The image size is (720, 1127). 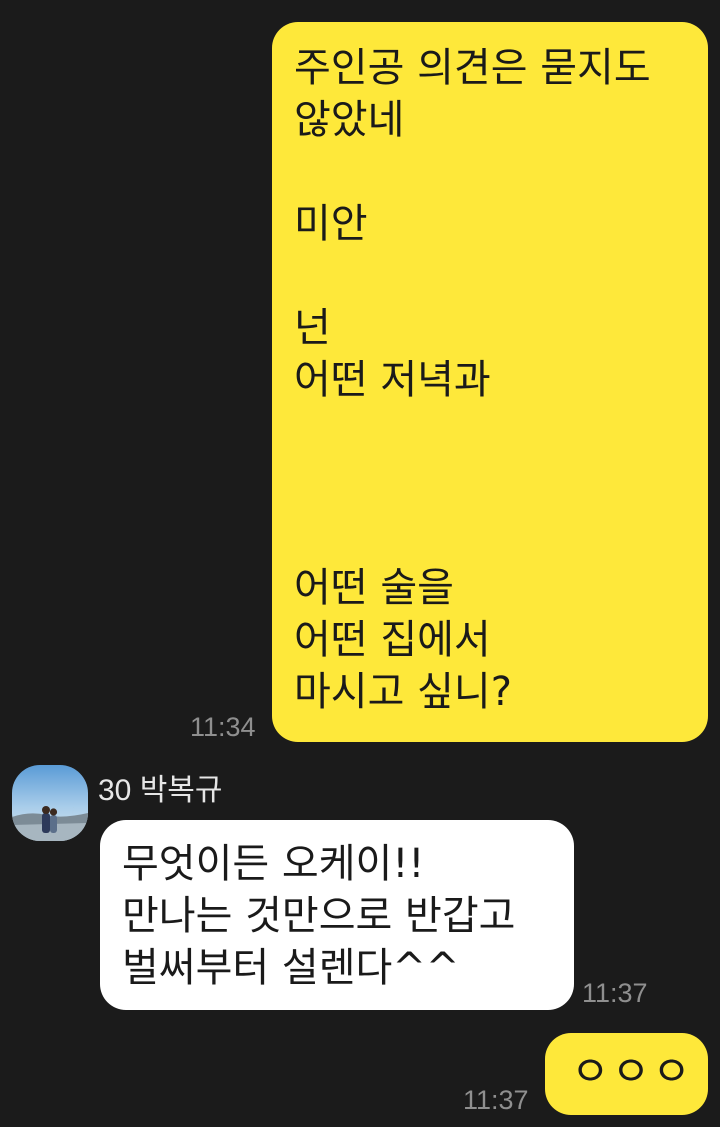 I want to click on avatar, so click(x=50, y=803).